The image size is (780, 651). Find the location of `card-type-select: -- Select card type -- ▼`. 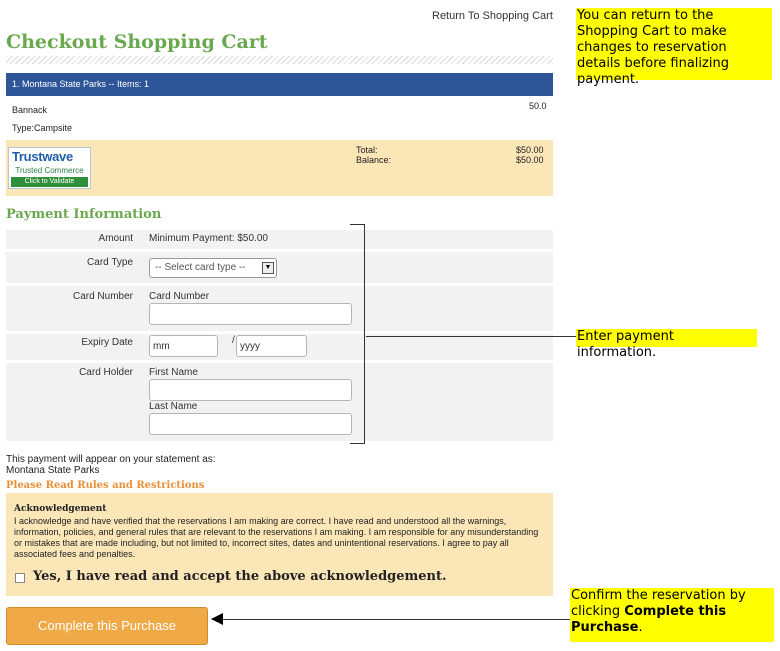

card-type-select: -- Select card type -- ▼ is located at coordinates (213, 268).